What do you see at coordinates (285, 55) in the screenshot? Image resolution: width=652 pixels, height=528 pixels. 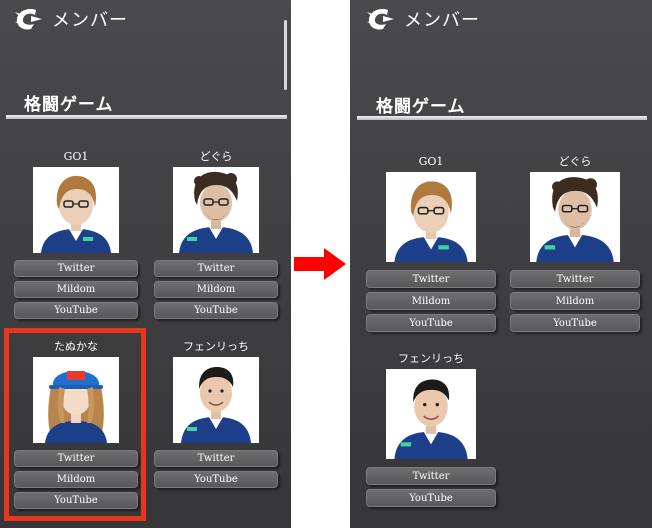 I see `scrollbar` at bounding box center [285, 55].